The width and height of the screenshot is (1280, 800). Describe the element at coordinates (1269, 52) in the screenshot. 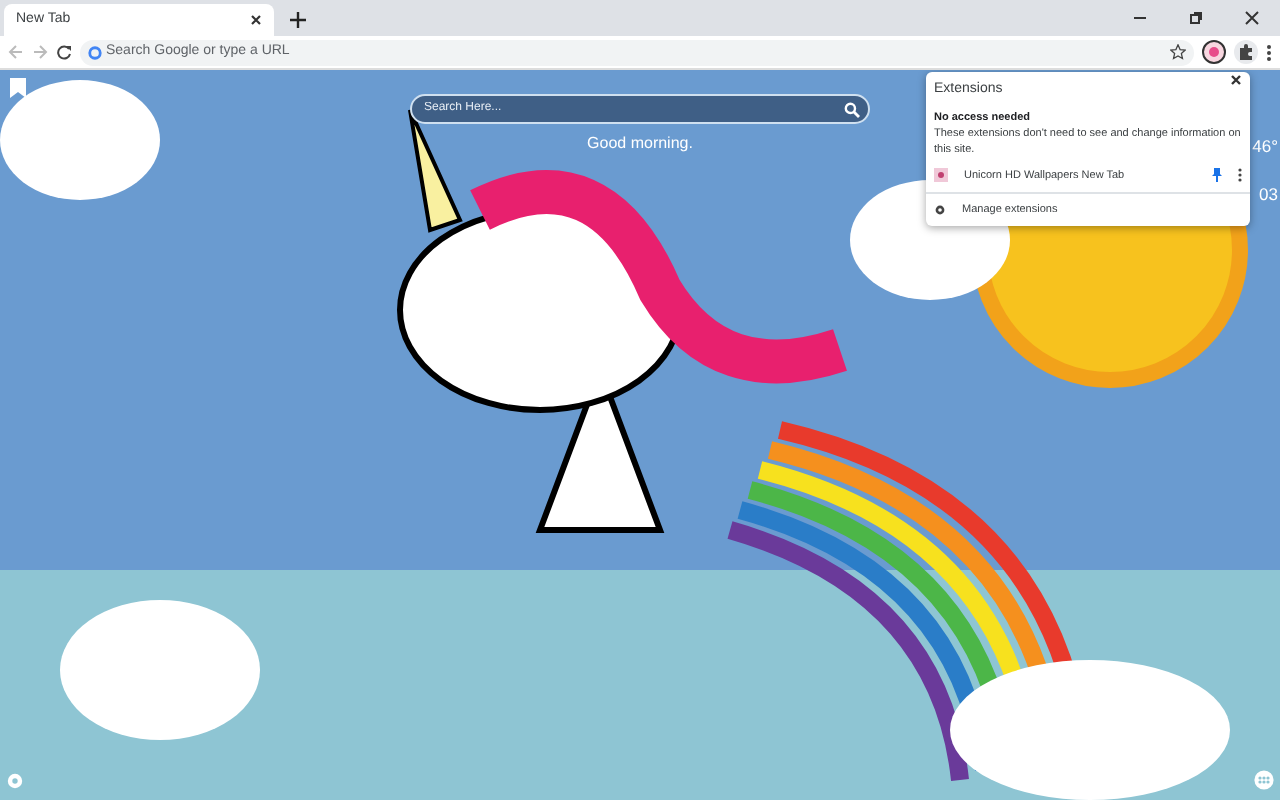

I see `menu-icon` at that location.